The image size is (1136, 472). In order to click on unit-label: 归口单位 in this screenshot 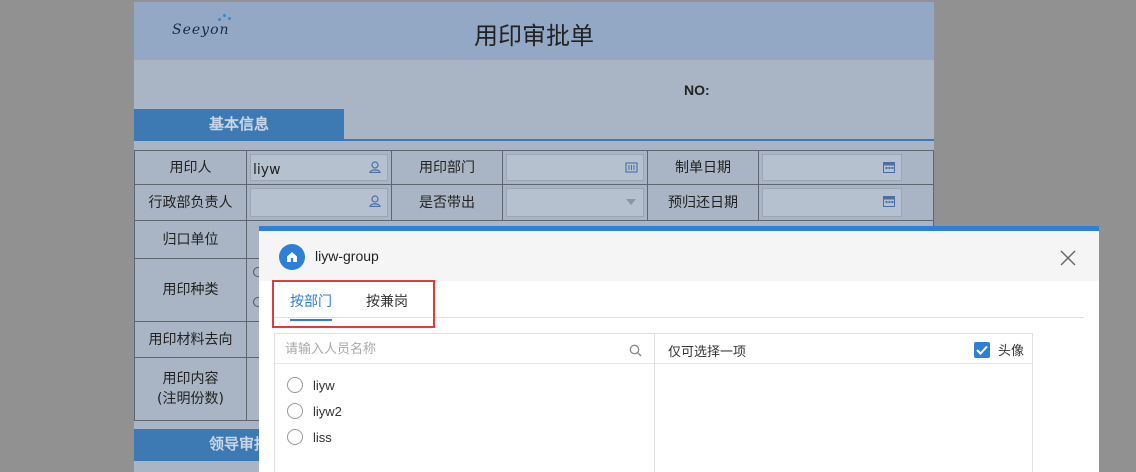, I will do `click(190, 239)`.